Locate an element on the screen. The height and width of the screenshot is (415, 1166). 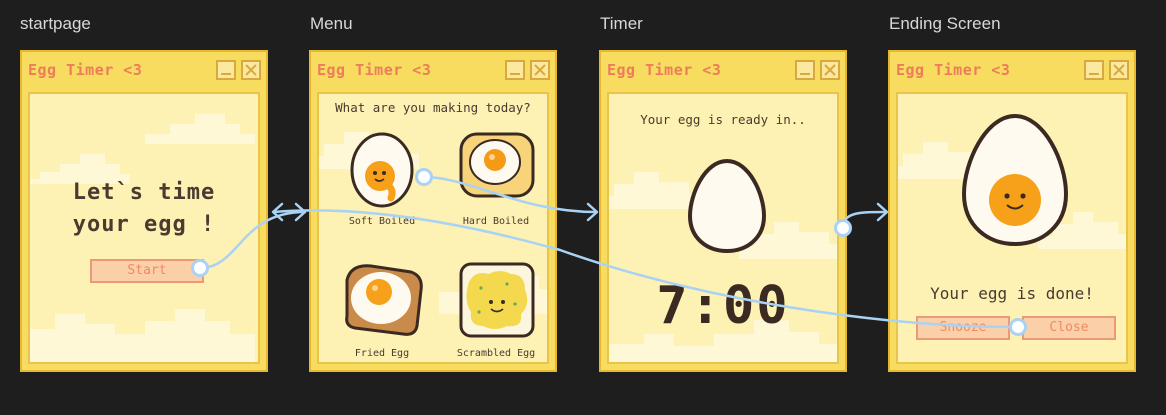
hard-boiled-egg-icon is located at coordinates (497, 165).